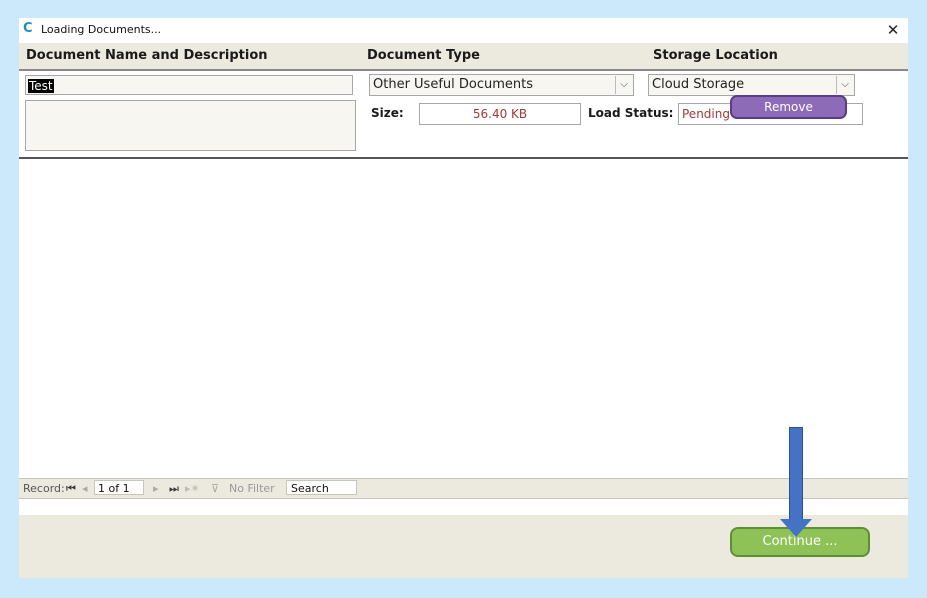 The height and width of the screenshot is (598, 927). Describe the element at coordinates (71, 489) in the screenshot. I see `first-record-icon: ⏮` at that location.